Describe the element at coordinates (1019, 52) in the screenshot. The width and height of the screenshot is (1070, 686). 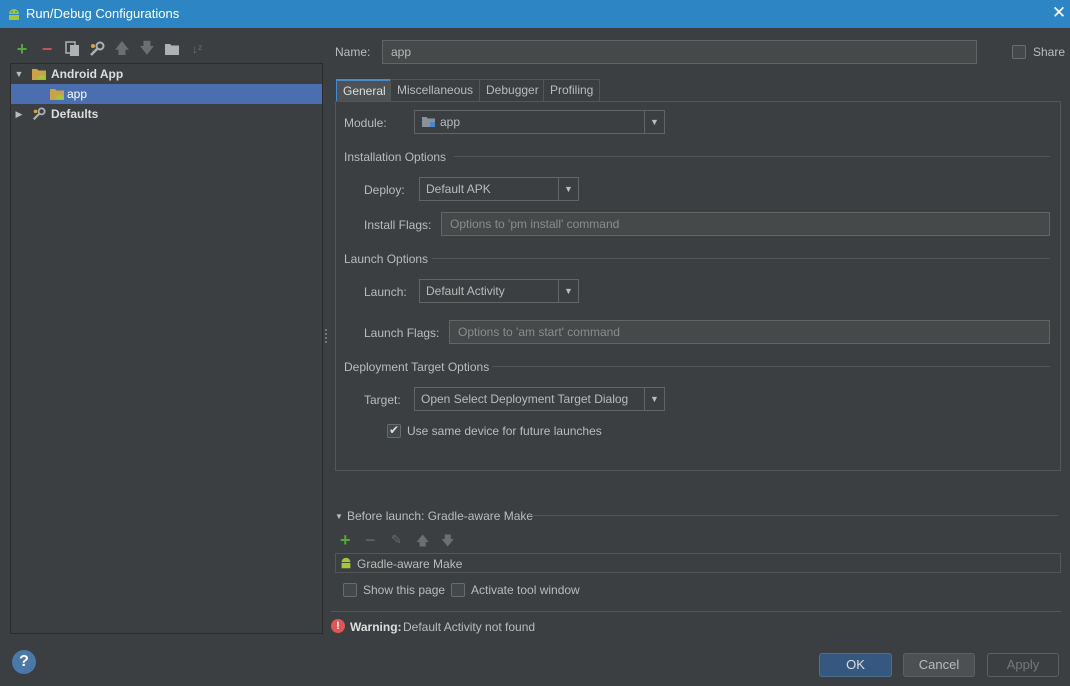
I see `share-checkbox` at that location.